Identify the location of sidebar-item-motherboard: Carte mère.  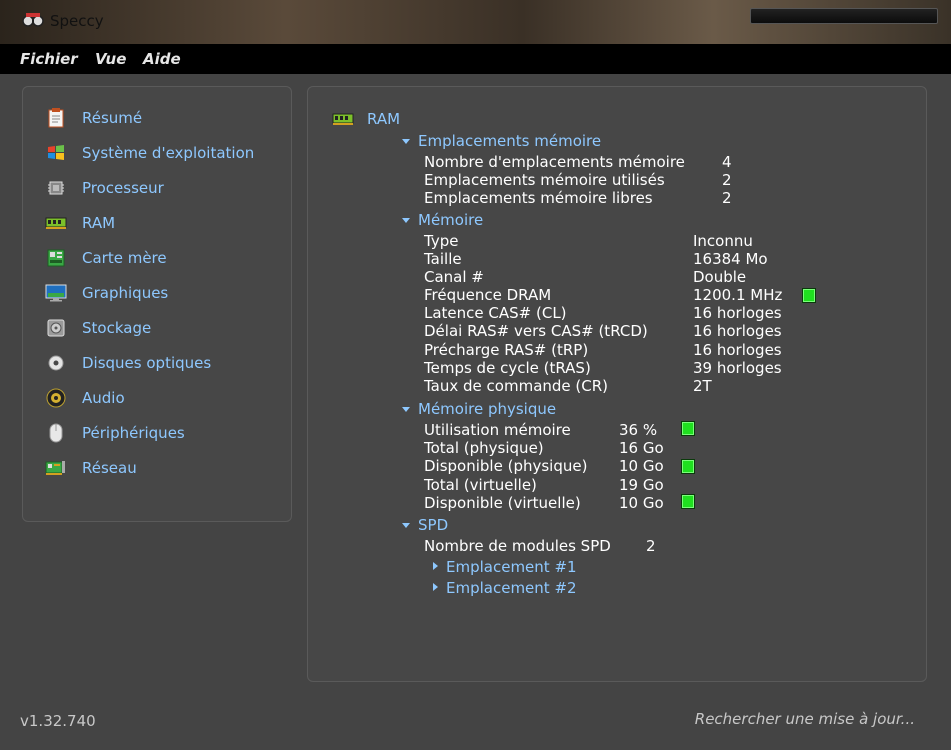
(106, 258).